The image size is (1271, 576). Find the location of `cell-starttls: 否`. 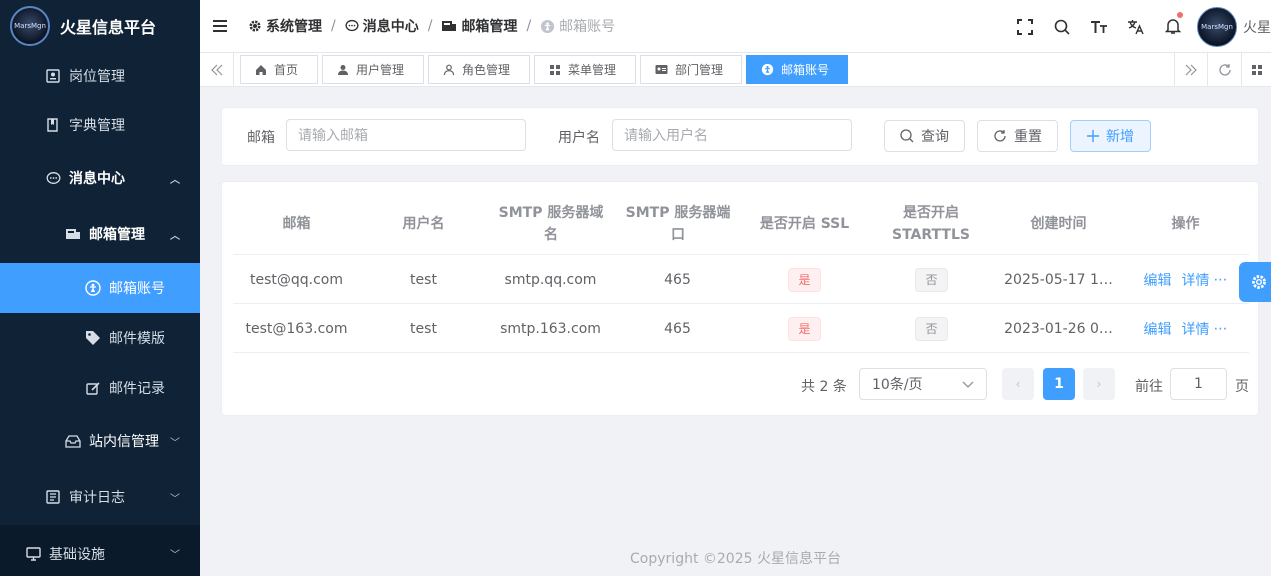

cell-starttls: 否 is located at coordinates (931, 328).